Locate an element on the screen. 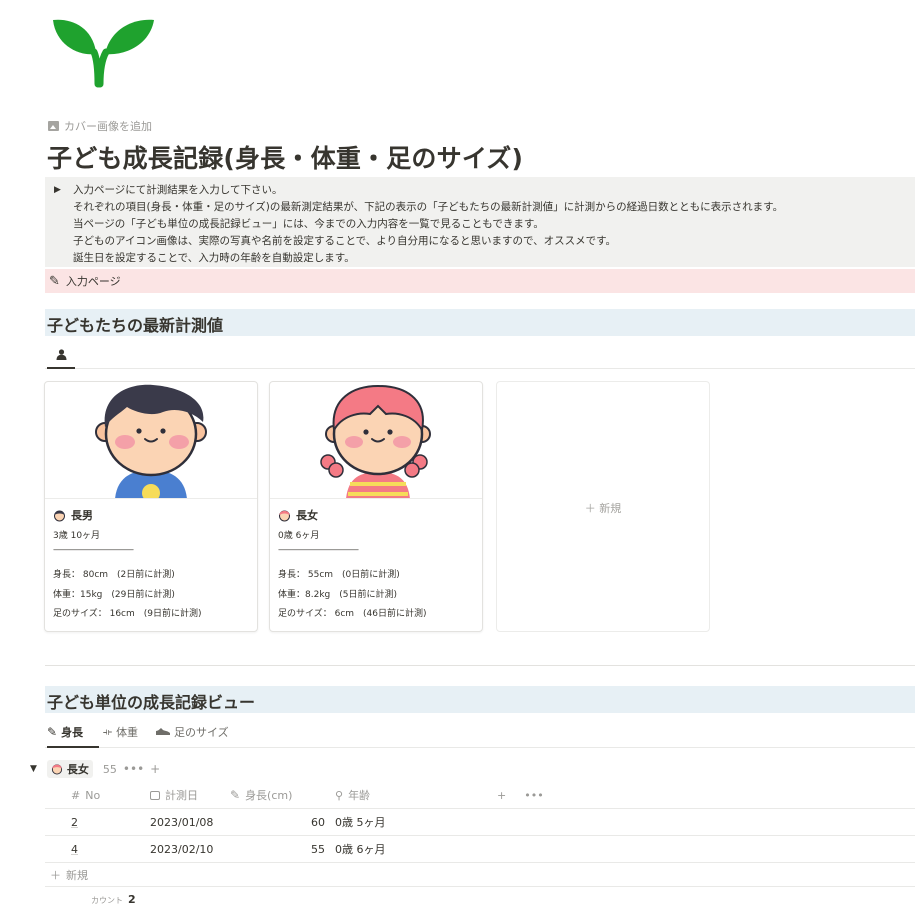 The height and width of the screenshot is (906, 915). boy-illustration is located at coordinates (151, 441).